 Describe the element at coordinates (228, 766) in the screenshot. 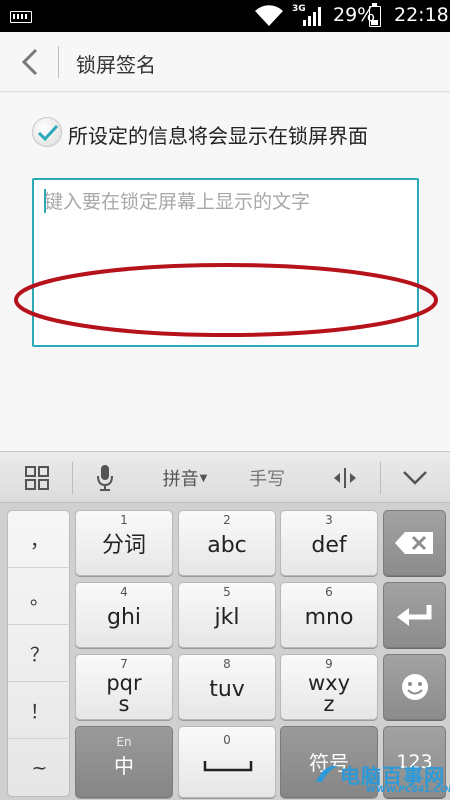

I see `space-icon` at that location.